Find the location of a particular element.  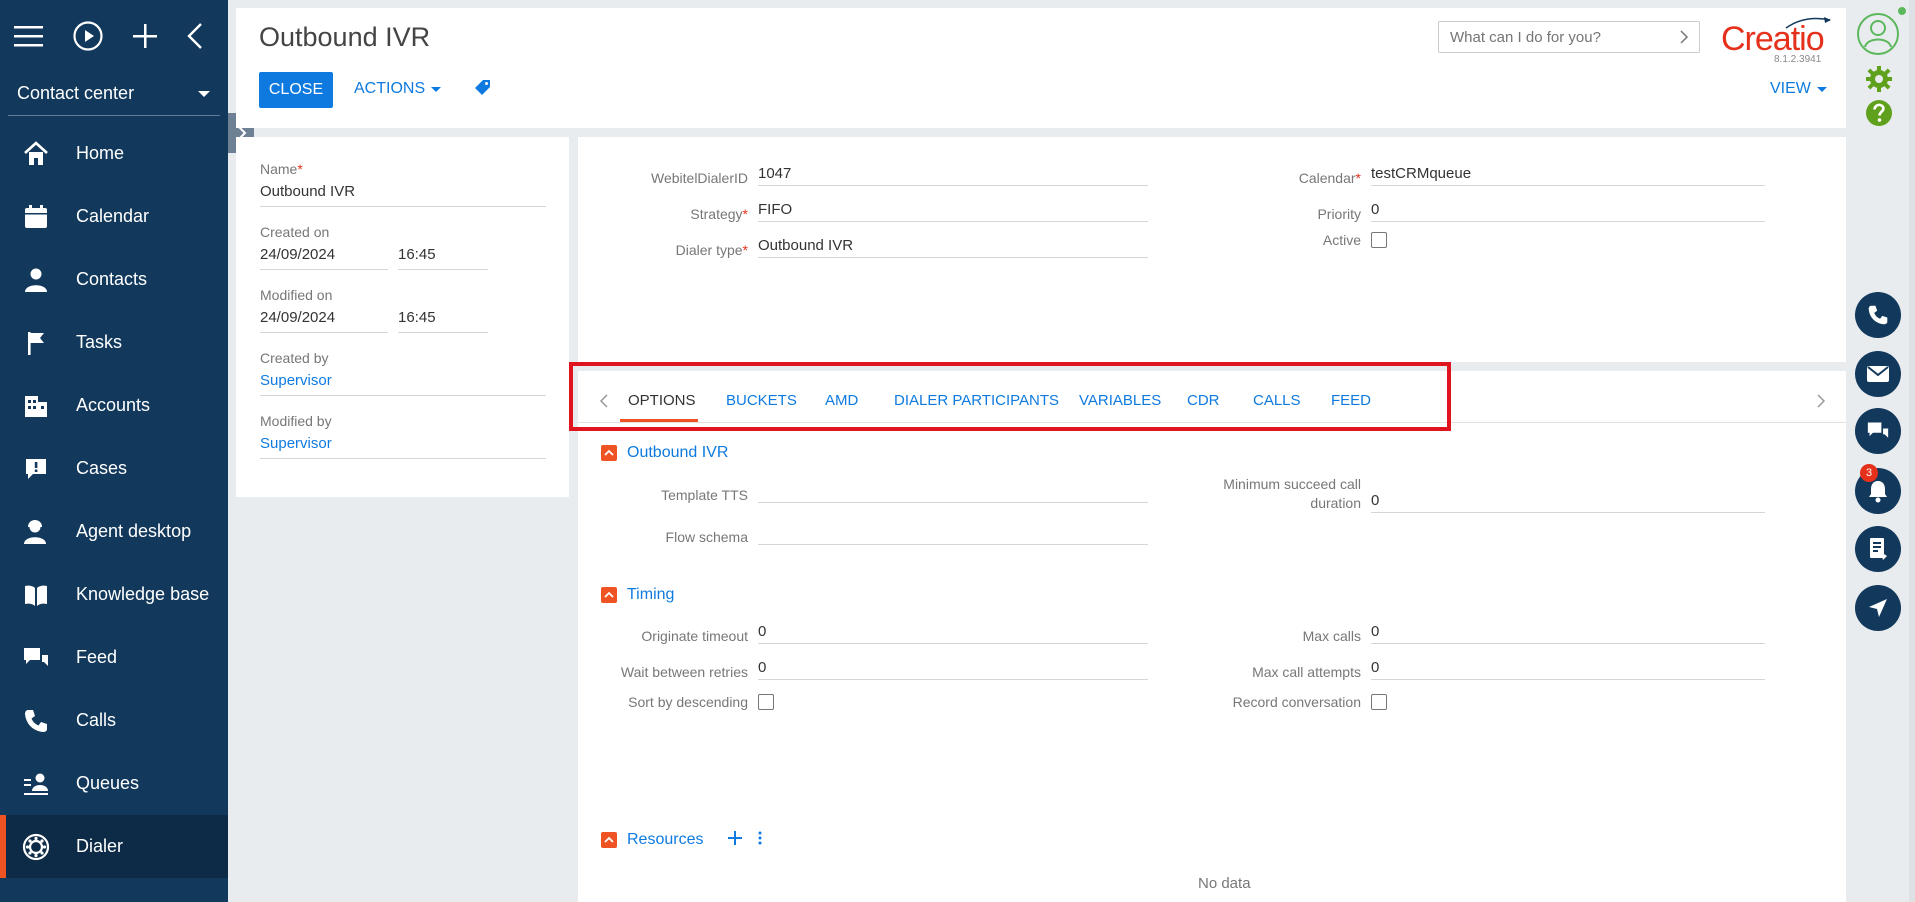

search-input is located at coordinates (1560, 37).